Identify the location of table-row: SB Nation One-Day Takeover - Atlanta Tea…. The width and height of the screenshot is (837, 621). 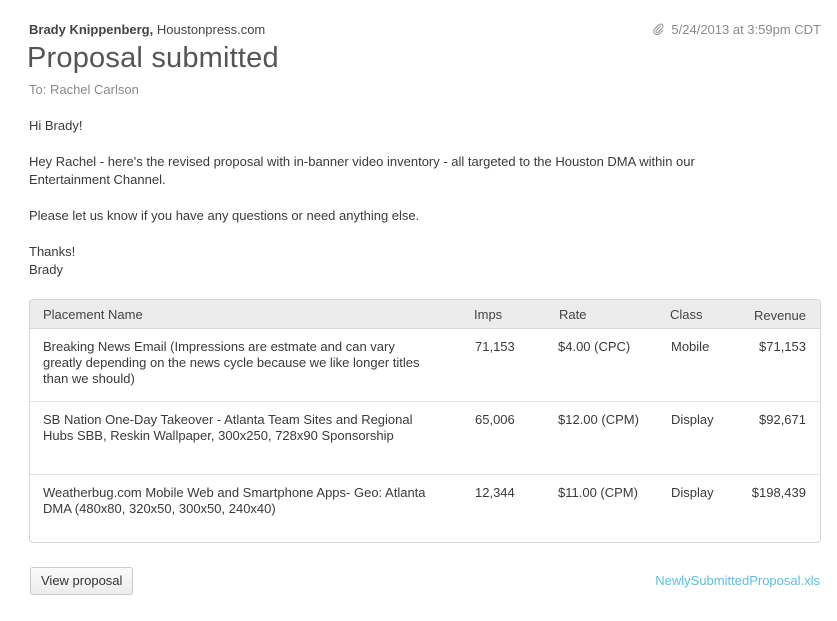
(425, 438).